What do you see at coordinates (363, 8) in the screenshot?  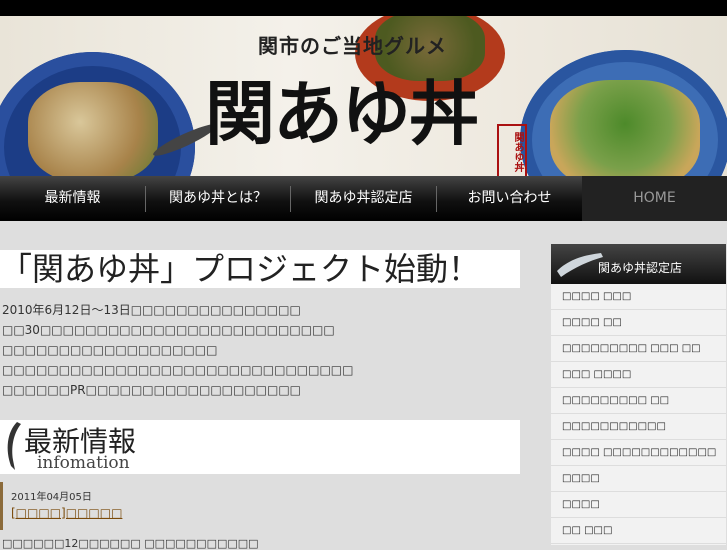 I see `top-black-bar` at bounding box center [363, 8].